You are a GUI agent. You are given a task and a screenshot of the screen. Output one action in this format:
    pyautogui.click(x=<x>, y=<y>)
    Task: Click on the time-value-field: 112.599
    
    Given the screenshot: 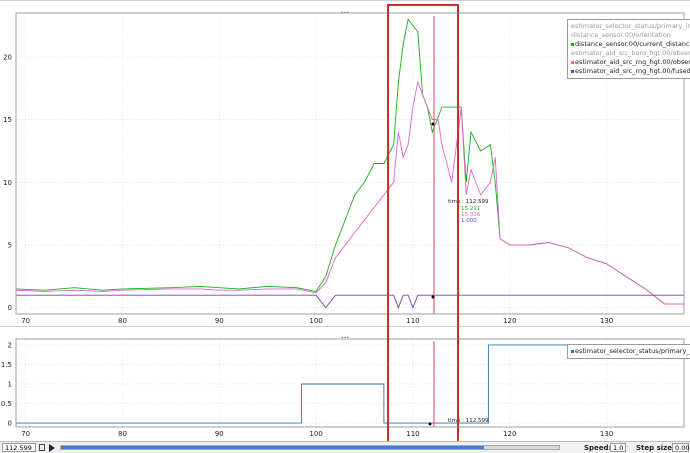 What is the action you would take?
    pyautogui.click(x=19, y=447)
    